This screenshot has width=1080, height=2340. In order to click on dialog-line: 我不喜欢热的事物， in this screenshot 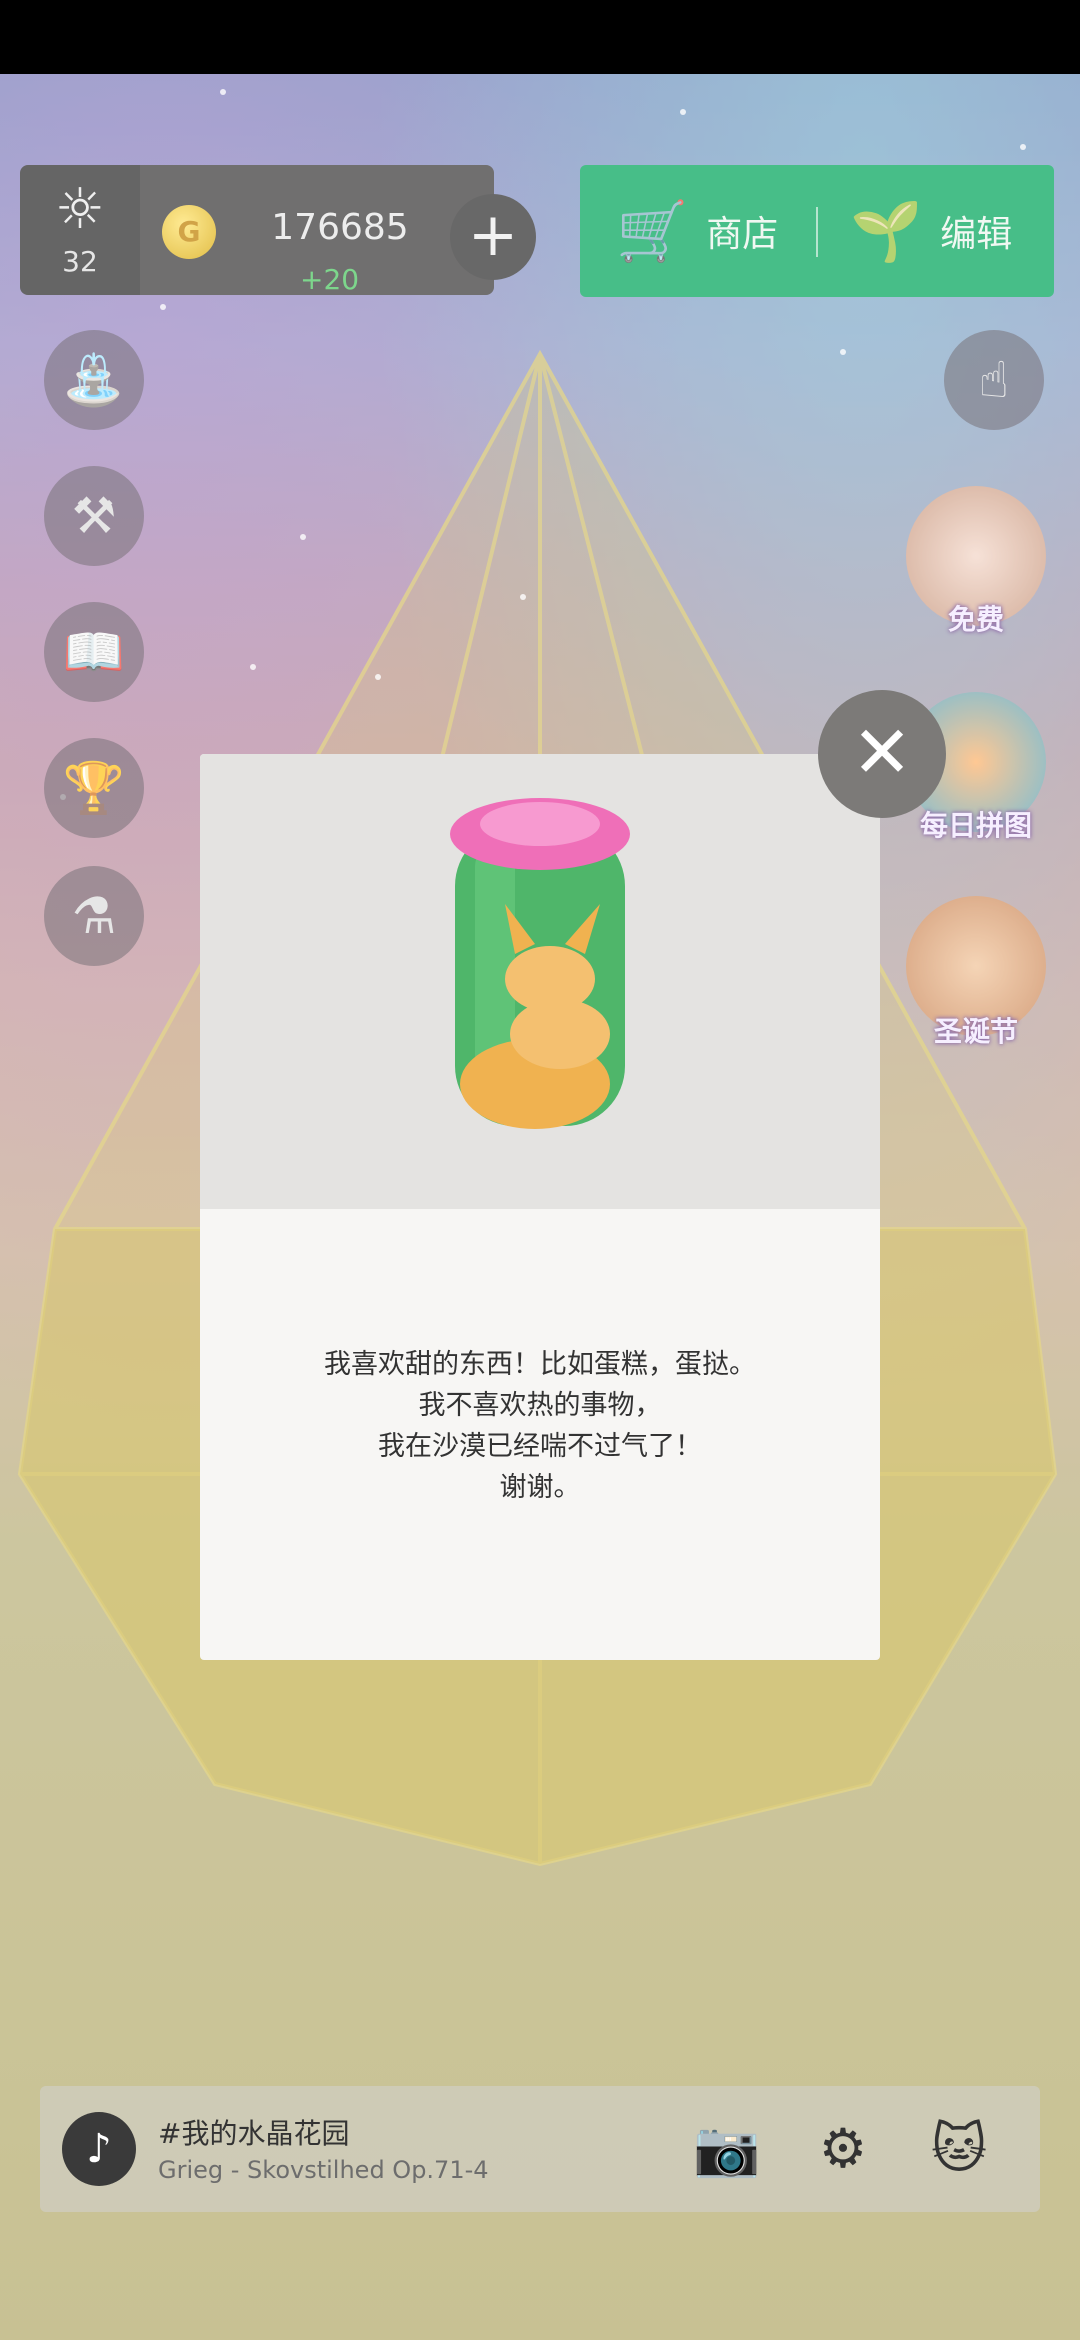, I will do `click(540, 1405)`.